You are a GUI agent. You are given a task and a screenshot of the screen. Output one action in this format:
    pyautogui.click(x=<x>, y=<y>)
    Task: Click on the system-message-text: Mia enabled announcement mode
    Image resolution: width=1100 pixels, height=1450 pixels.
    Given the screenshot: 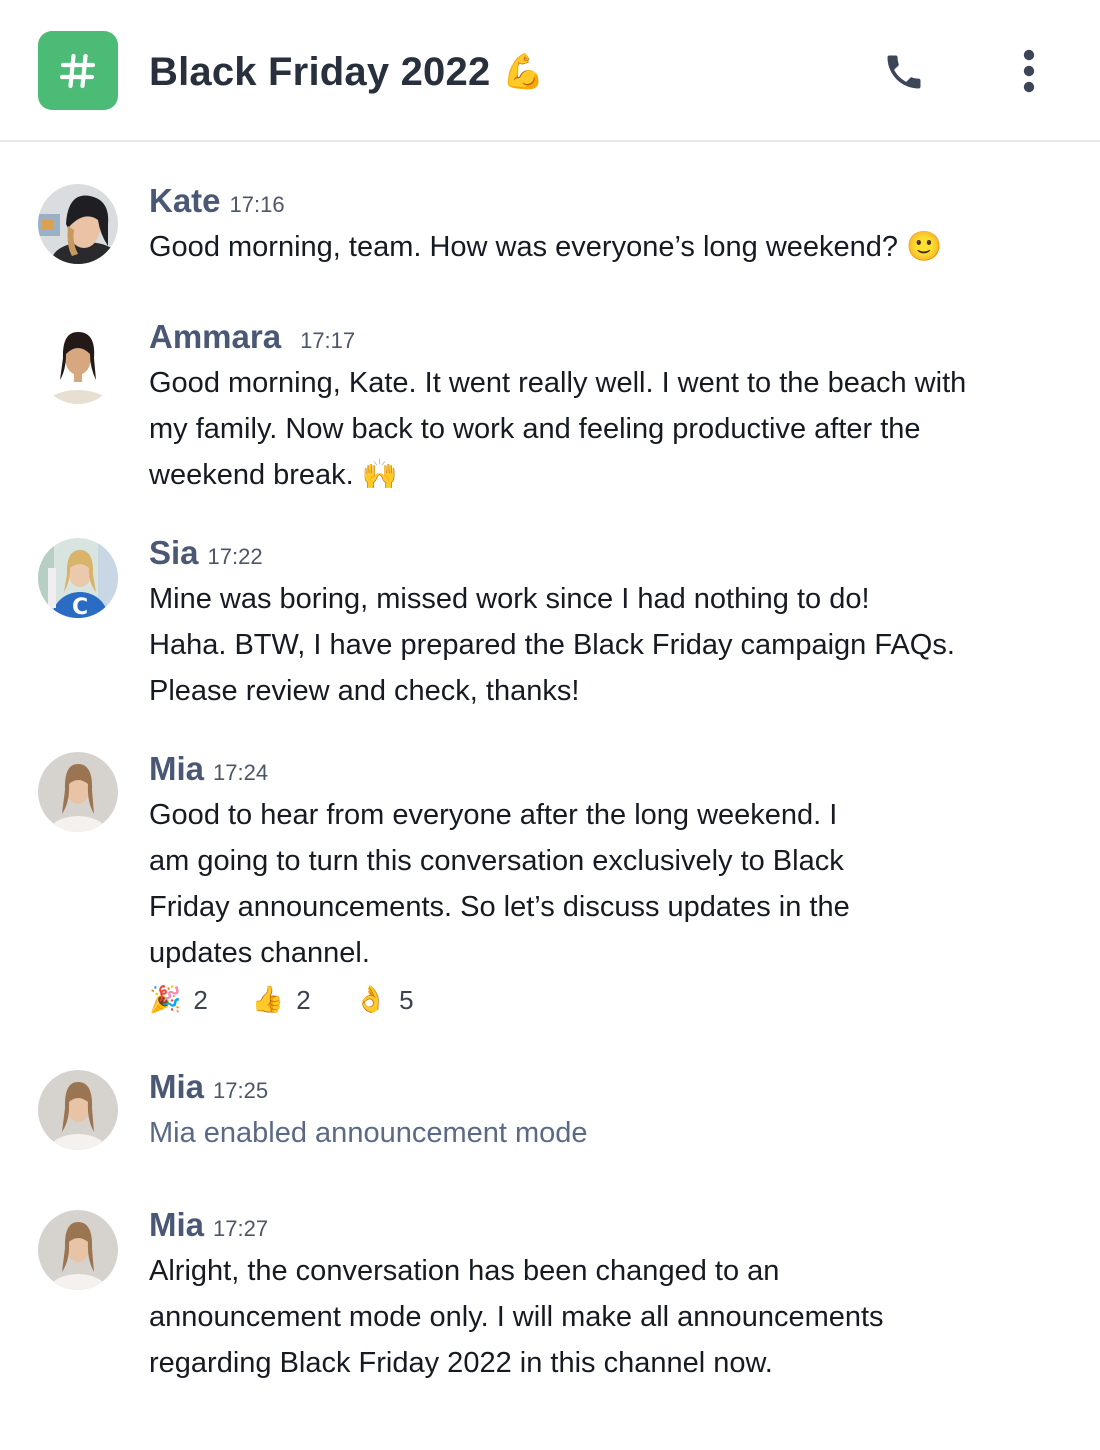 What is the action you would take?
    pyautogui.click(x=368, y=1133)
    